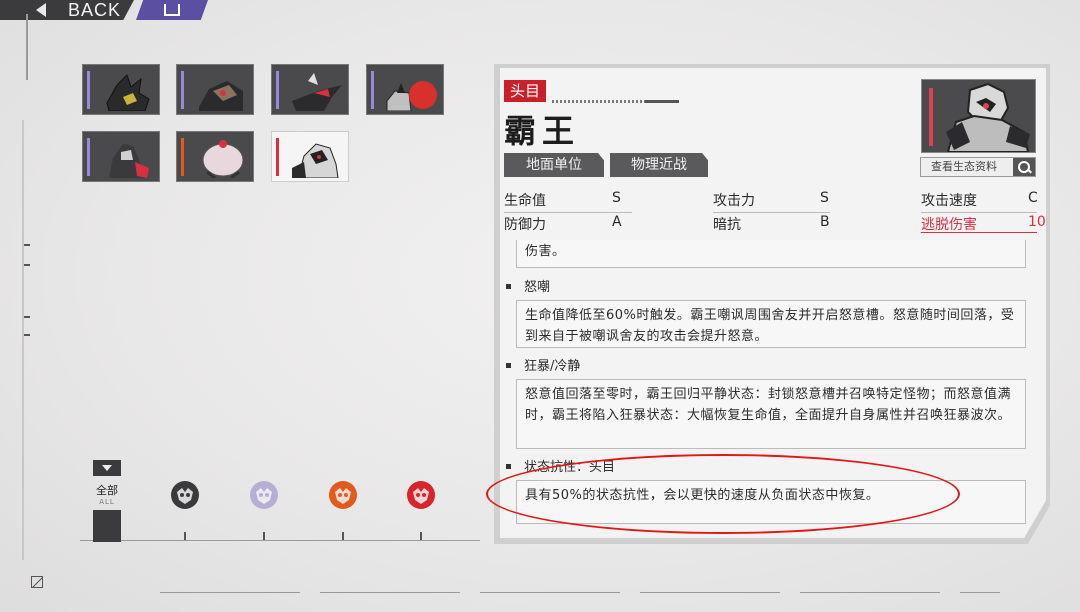 This screenshot has height=612, width=1080. I want to click on rank-badge: 头目, so click(525, 91).